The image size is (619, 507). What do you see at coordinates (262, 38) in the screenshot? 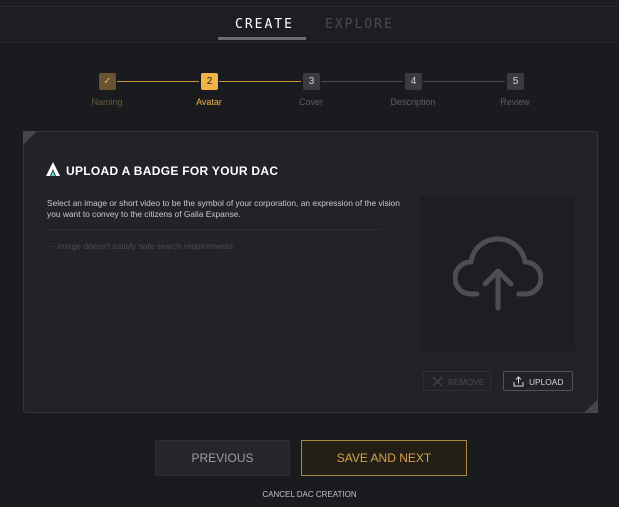
I see `active-tab-indicator` at bounding box center [262, 38].